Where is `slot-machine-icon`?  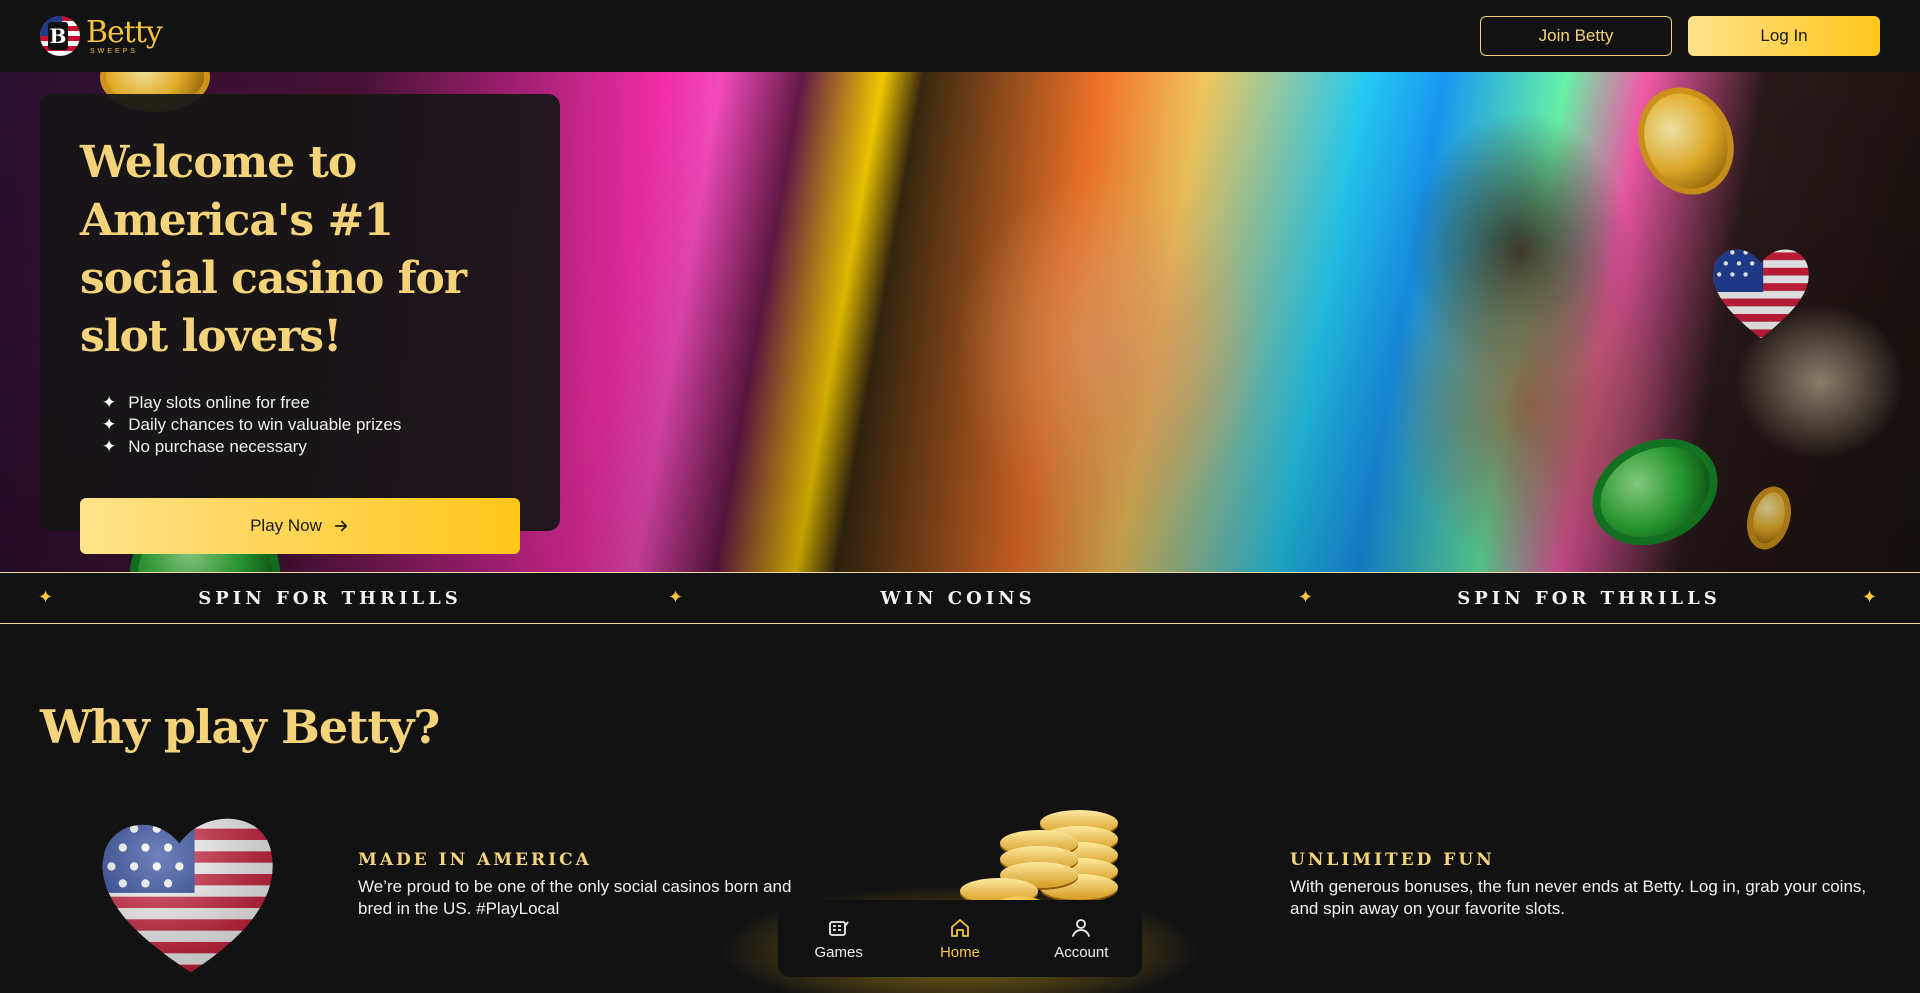 slot-machine-icon is located at coordinates (838, 928).